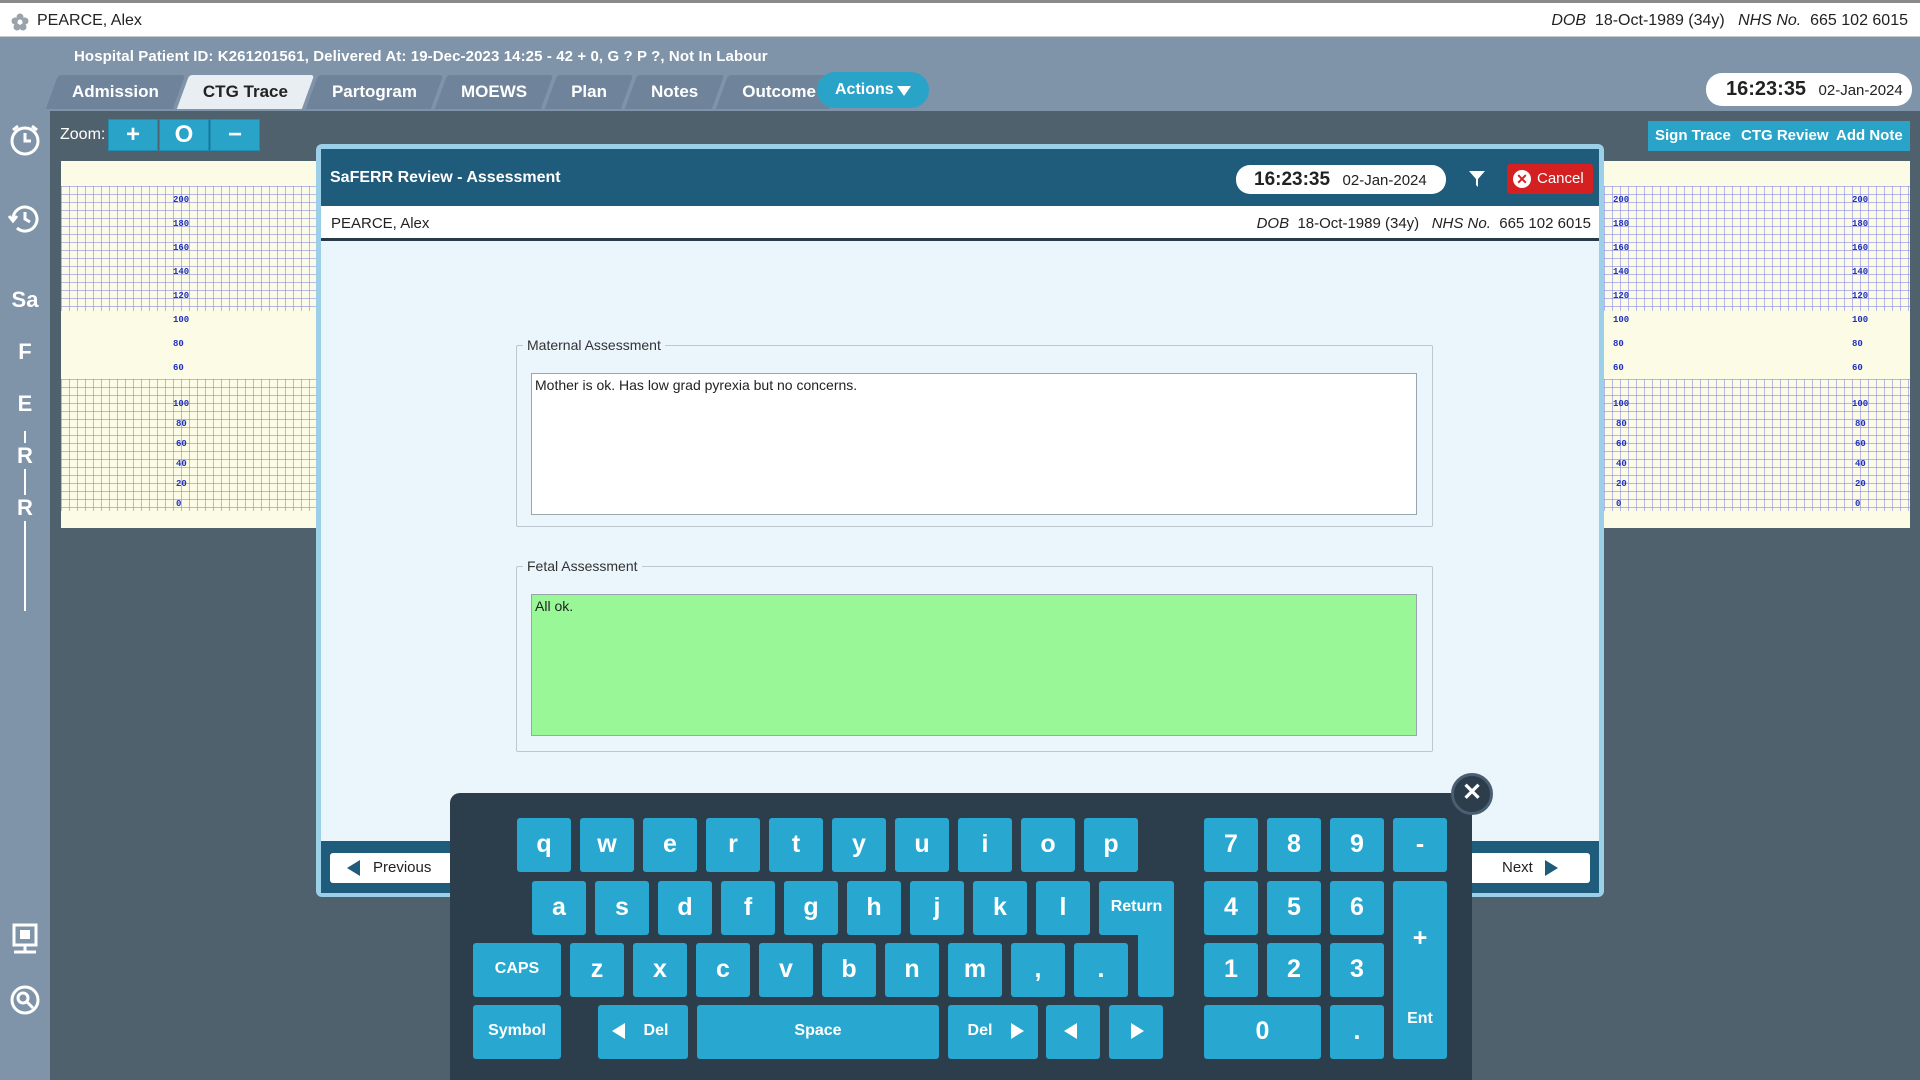 The width and height of the screenshot is (1920, 1080). I want to click on cancel-label: Cancel, so click(1560, 178).